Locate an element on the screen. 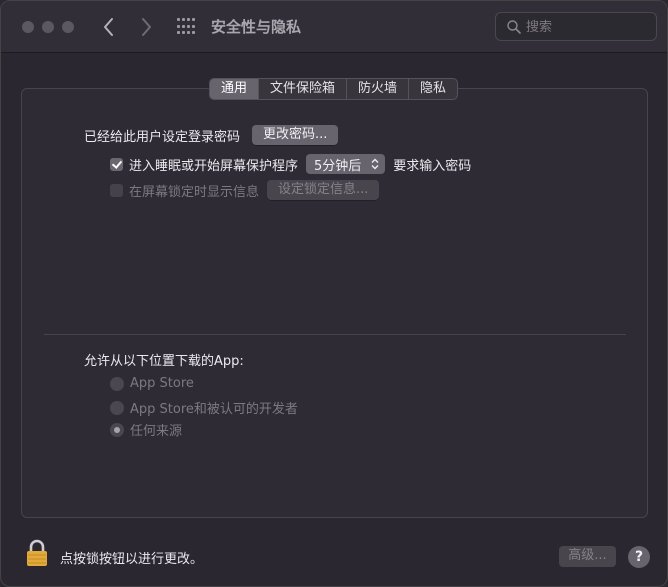  radio-identified-developers is located at coordinates (117, 407).